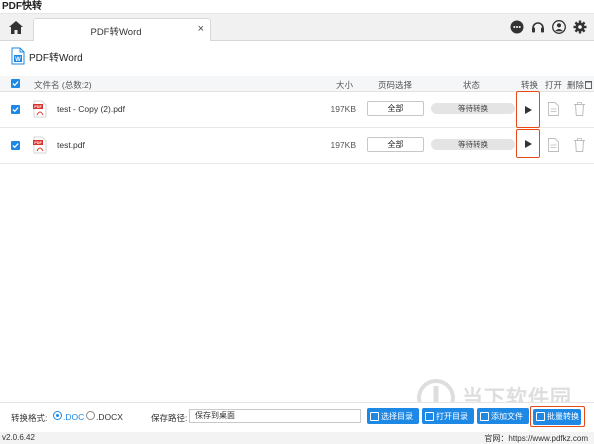 This screenshot has width=594, height=444. I want to click on chat-button, so click(516, 26).